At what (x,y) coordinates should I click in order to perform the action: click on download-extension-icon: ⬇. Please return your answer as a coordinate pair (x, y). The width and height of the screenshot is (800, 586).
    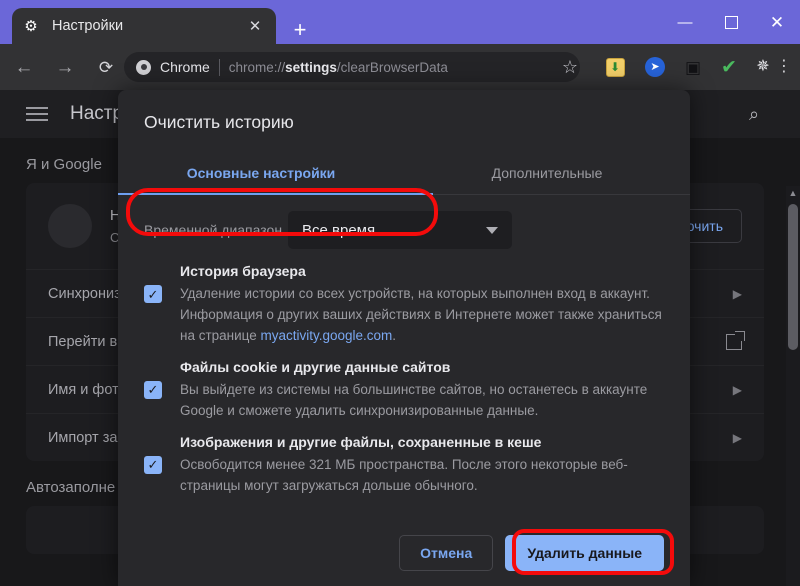
    Looking at the image, I should click on (615, 67).